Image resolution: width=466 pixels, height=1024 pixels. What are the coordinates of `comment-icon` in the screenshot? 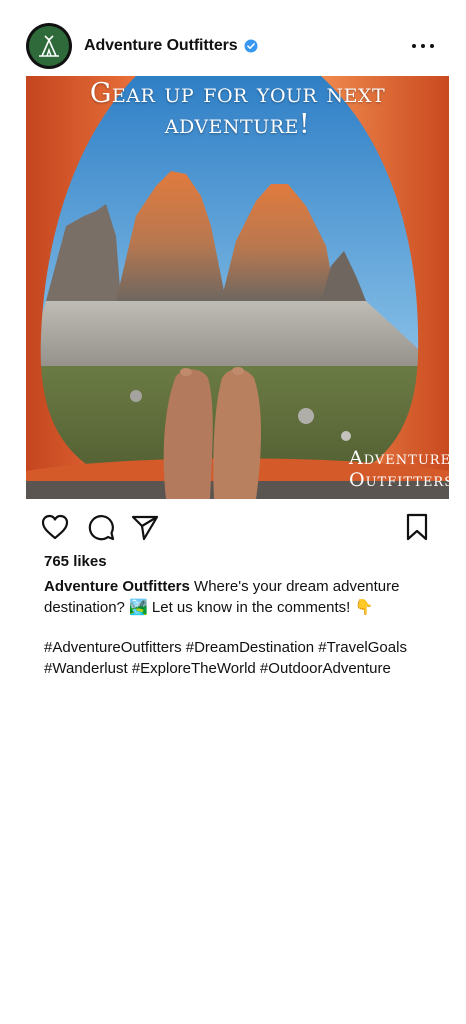 It's located at (101, 527).